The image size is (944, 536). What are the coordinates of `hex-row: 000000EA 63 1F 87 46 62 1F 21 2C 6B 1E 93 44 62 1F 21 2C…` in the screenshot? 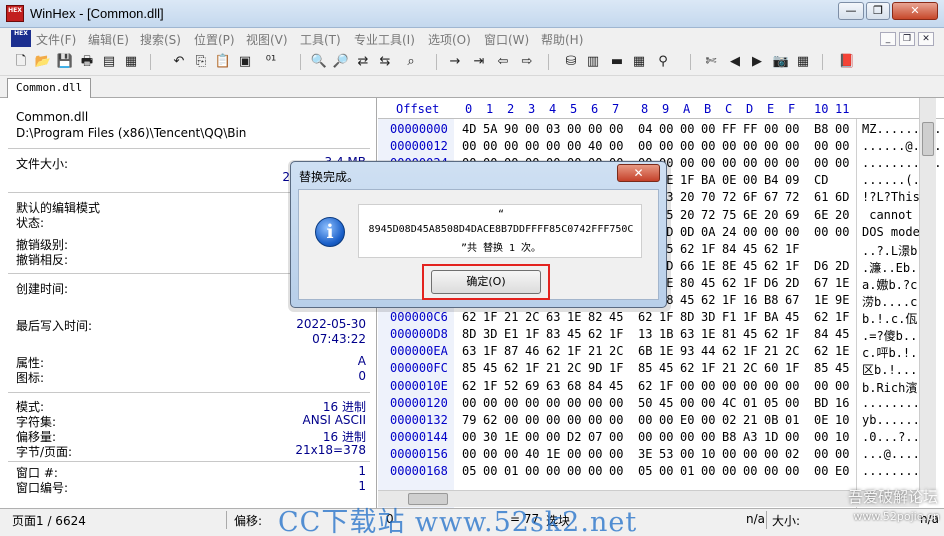 It's located at (661, 351).